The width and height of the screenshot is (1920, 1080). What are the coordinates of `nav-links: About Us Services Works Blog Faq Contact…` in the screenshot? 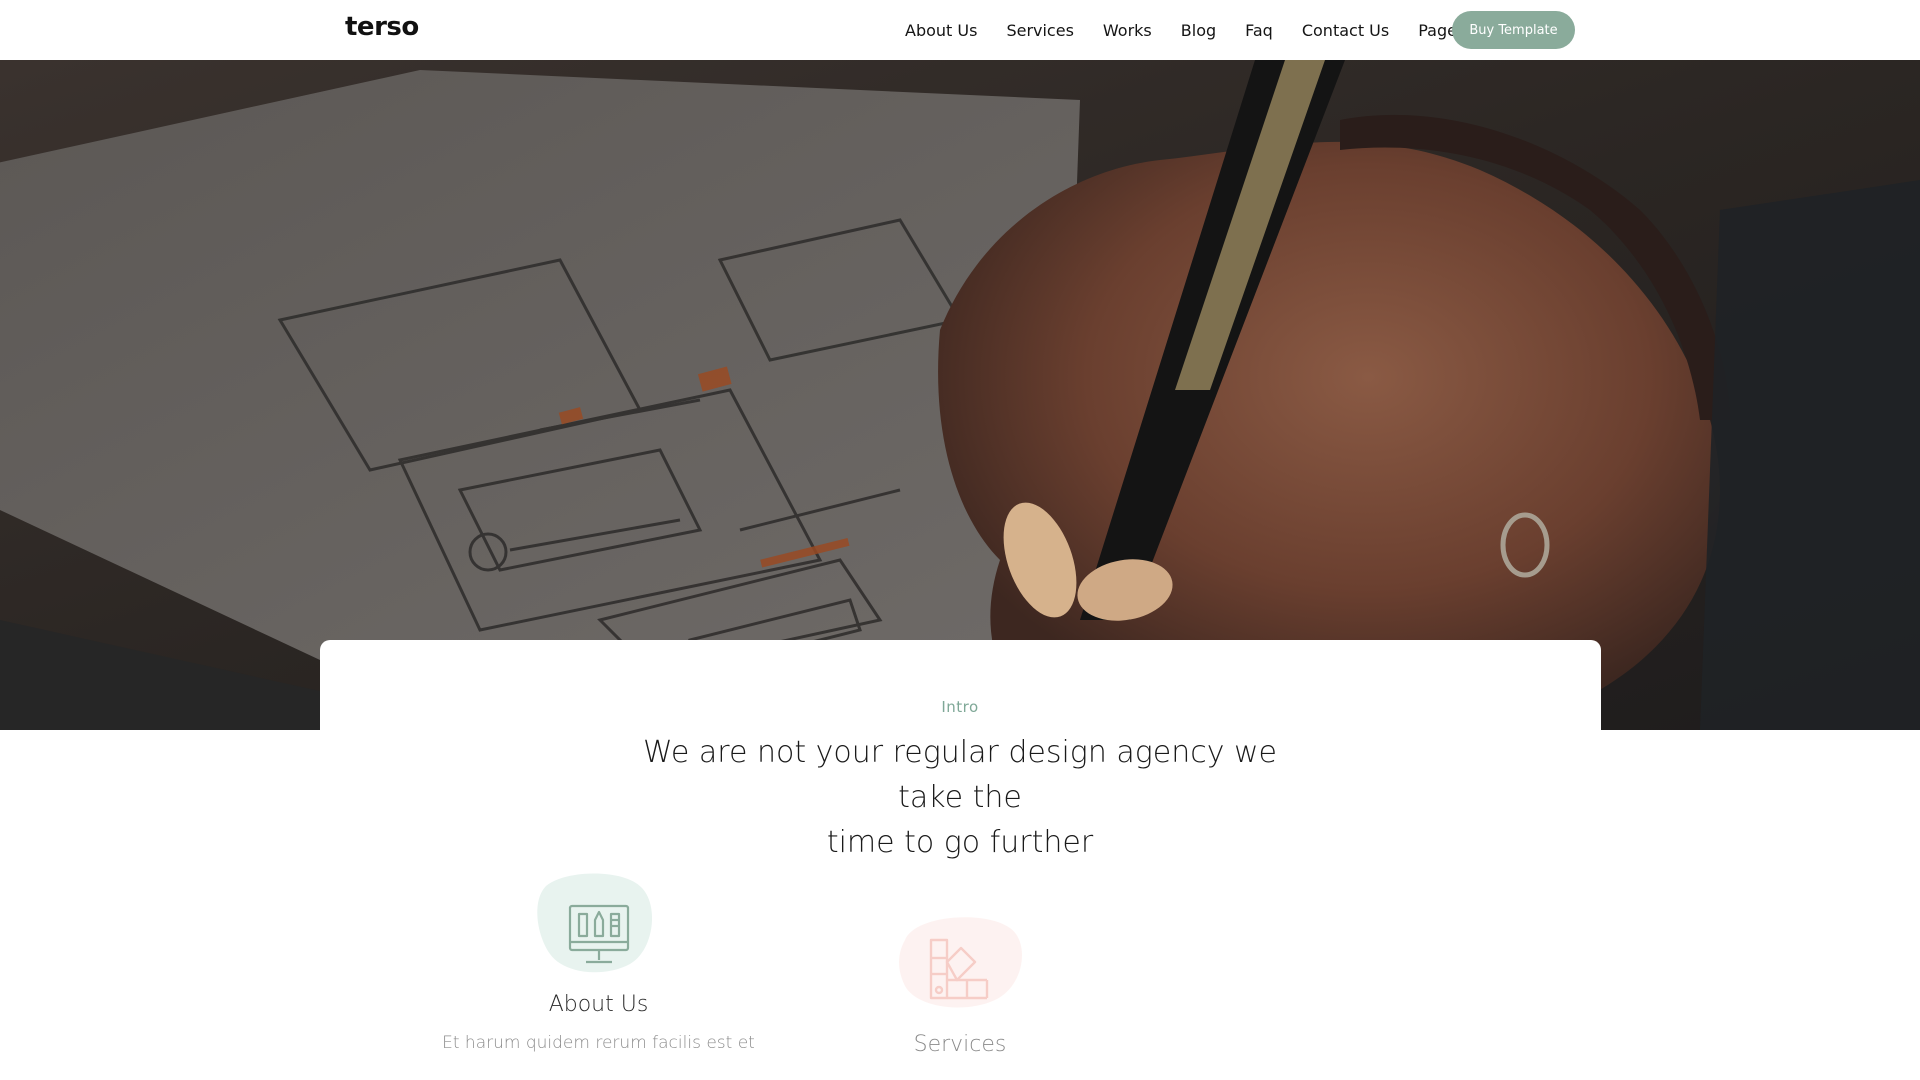 It's located at (1206, 30).